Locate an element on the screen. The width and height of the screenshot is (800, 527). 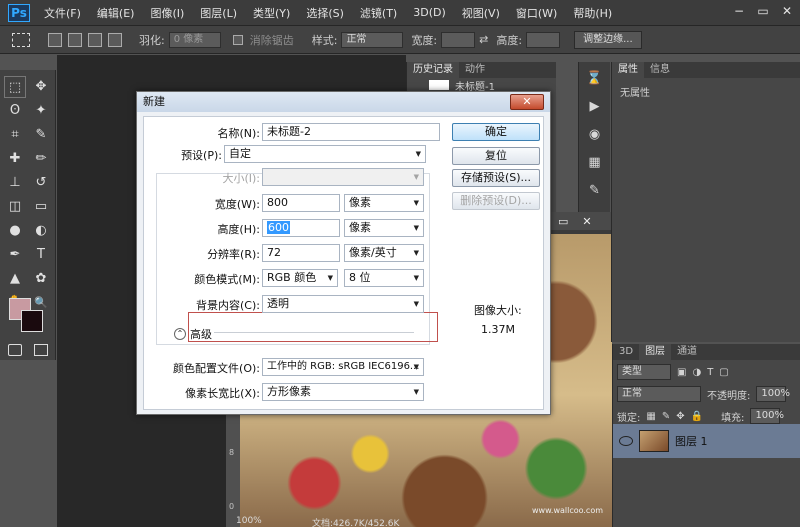
blend-mode-select: 正常 is located at coordinates (659, 394).